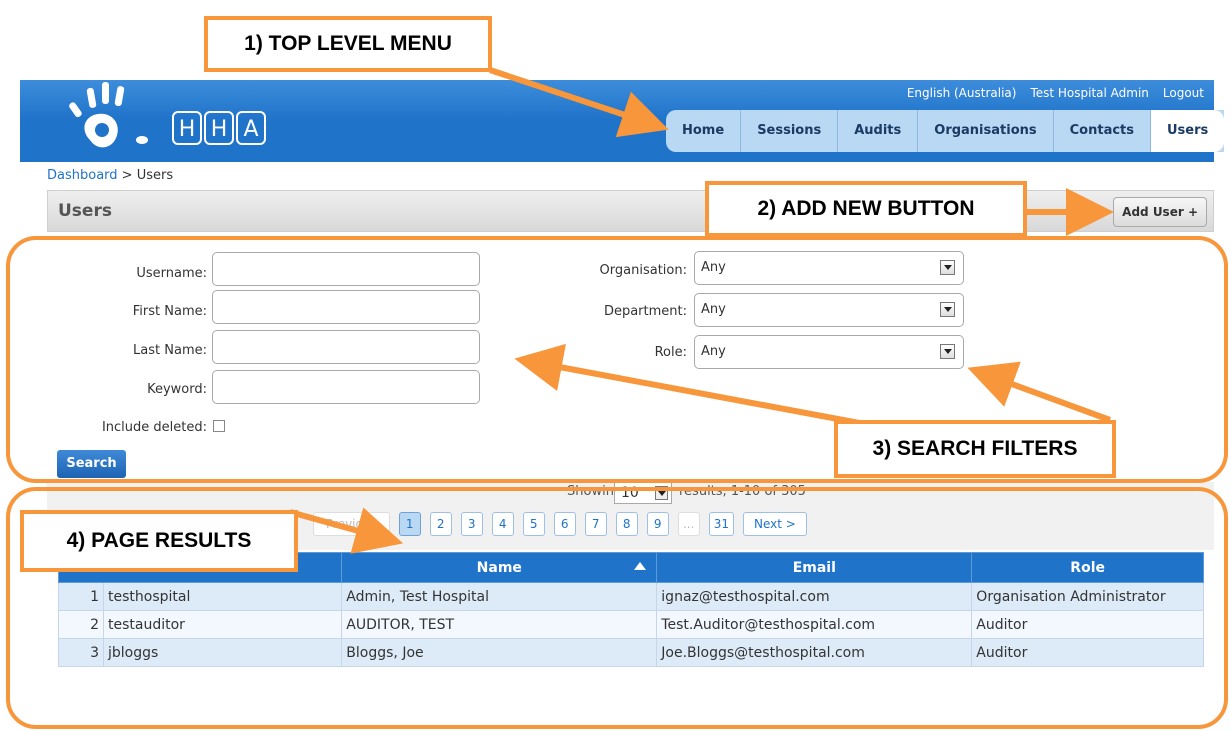  What do you see at coordinates (692, 385) in the screenshot?
I see `arrow-to-text-filters` at bounding box center [692, 385].